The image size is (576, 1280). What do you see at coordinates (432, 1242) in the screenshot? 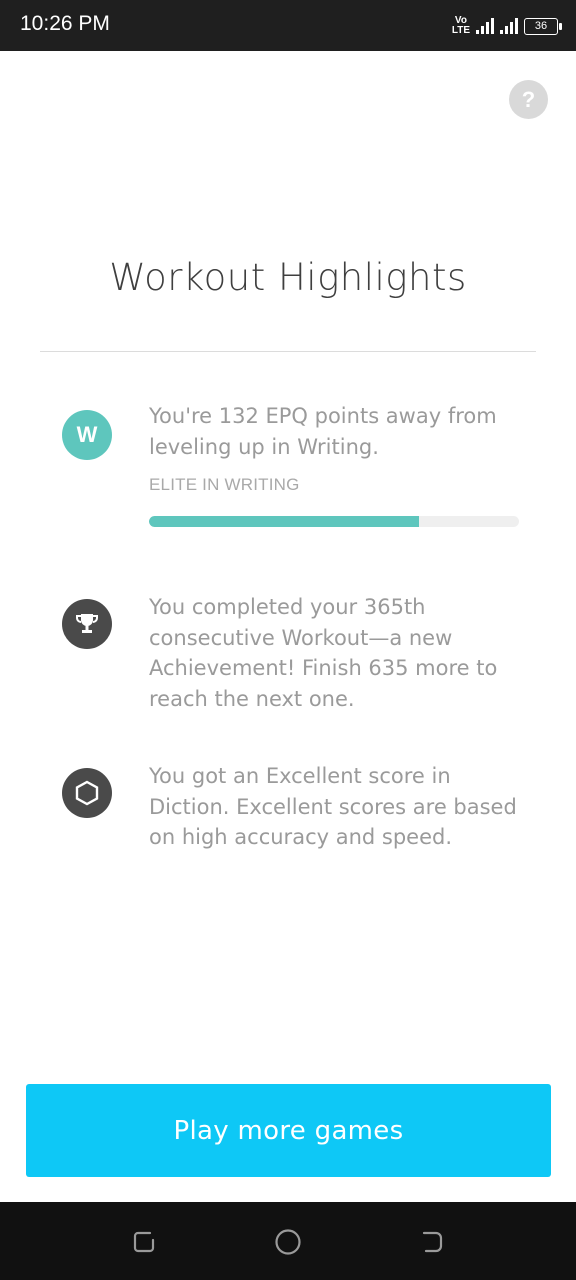
I see `back-icon` at bounding box center [432, 1242].